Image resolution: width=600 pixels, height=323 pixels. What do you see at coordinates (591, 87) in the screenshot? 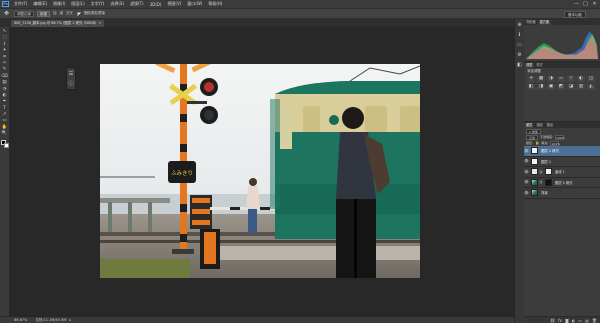
I see `gradient-map-icon: ◭` at bounding box center [591, 87].